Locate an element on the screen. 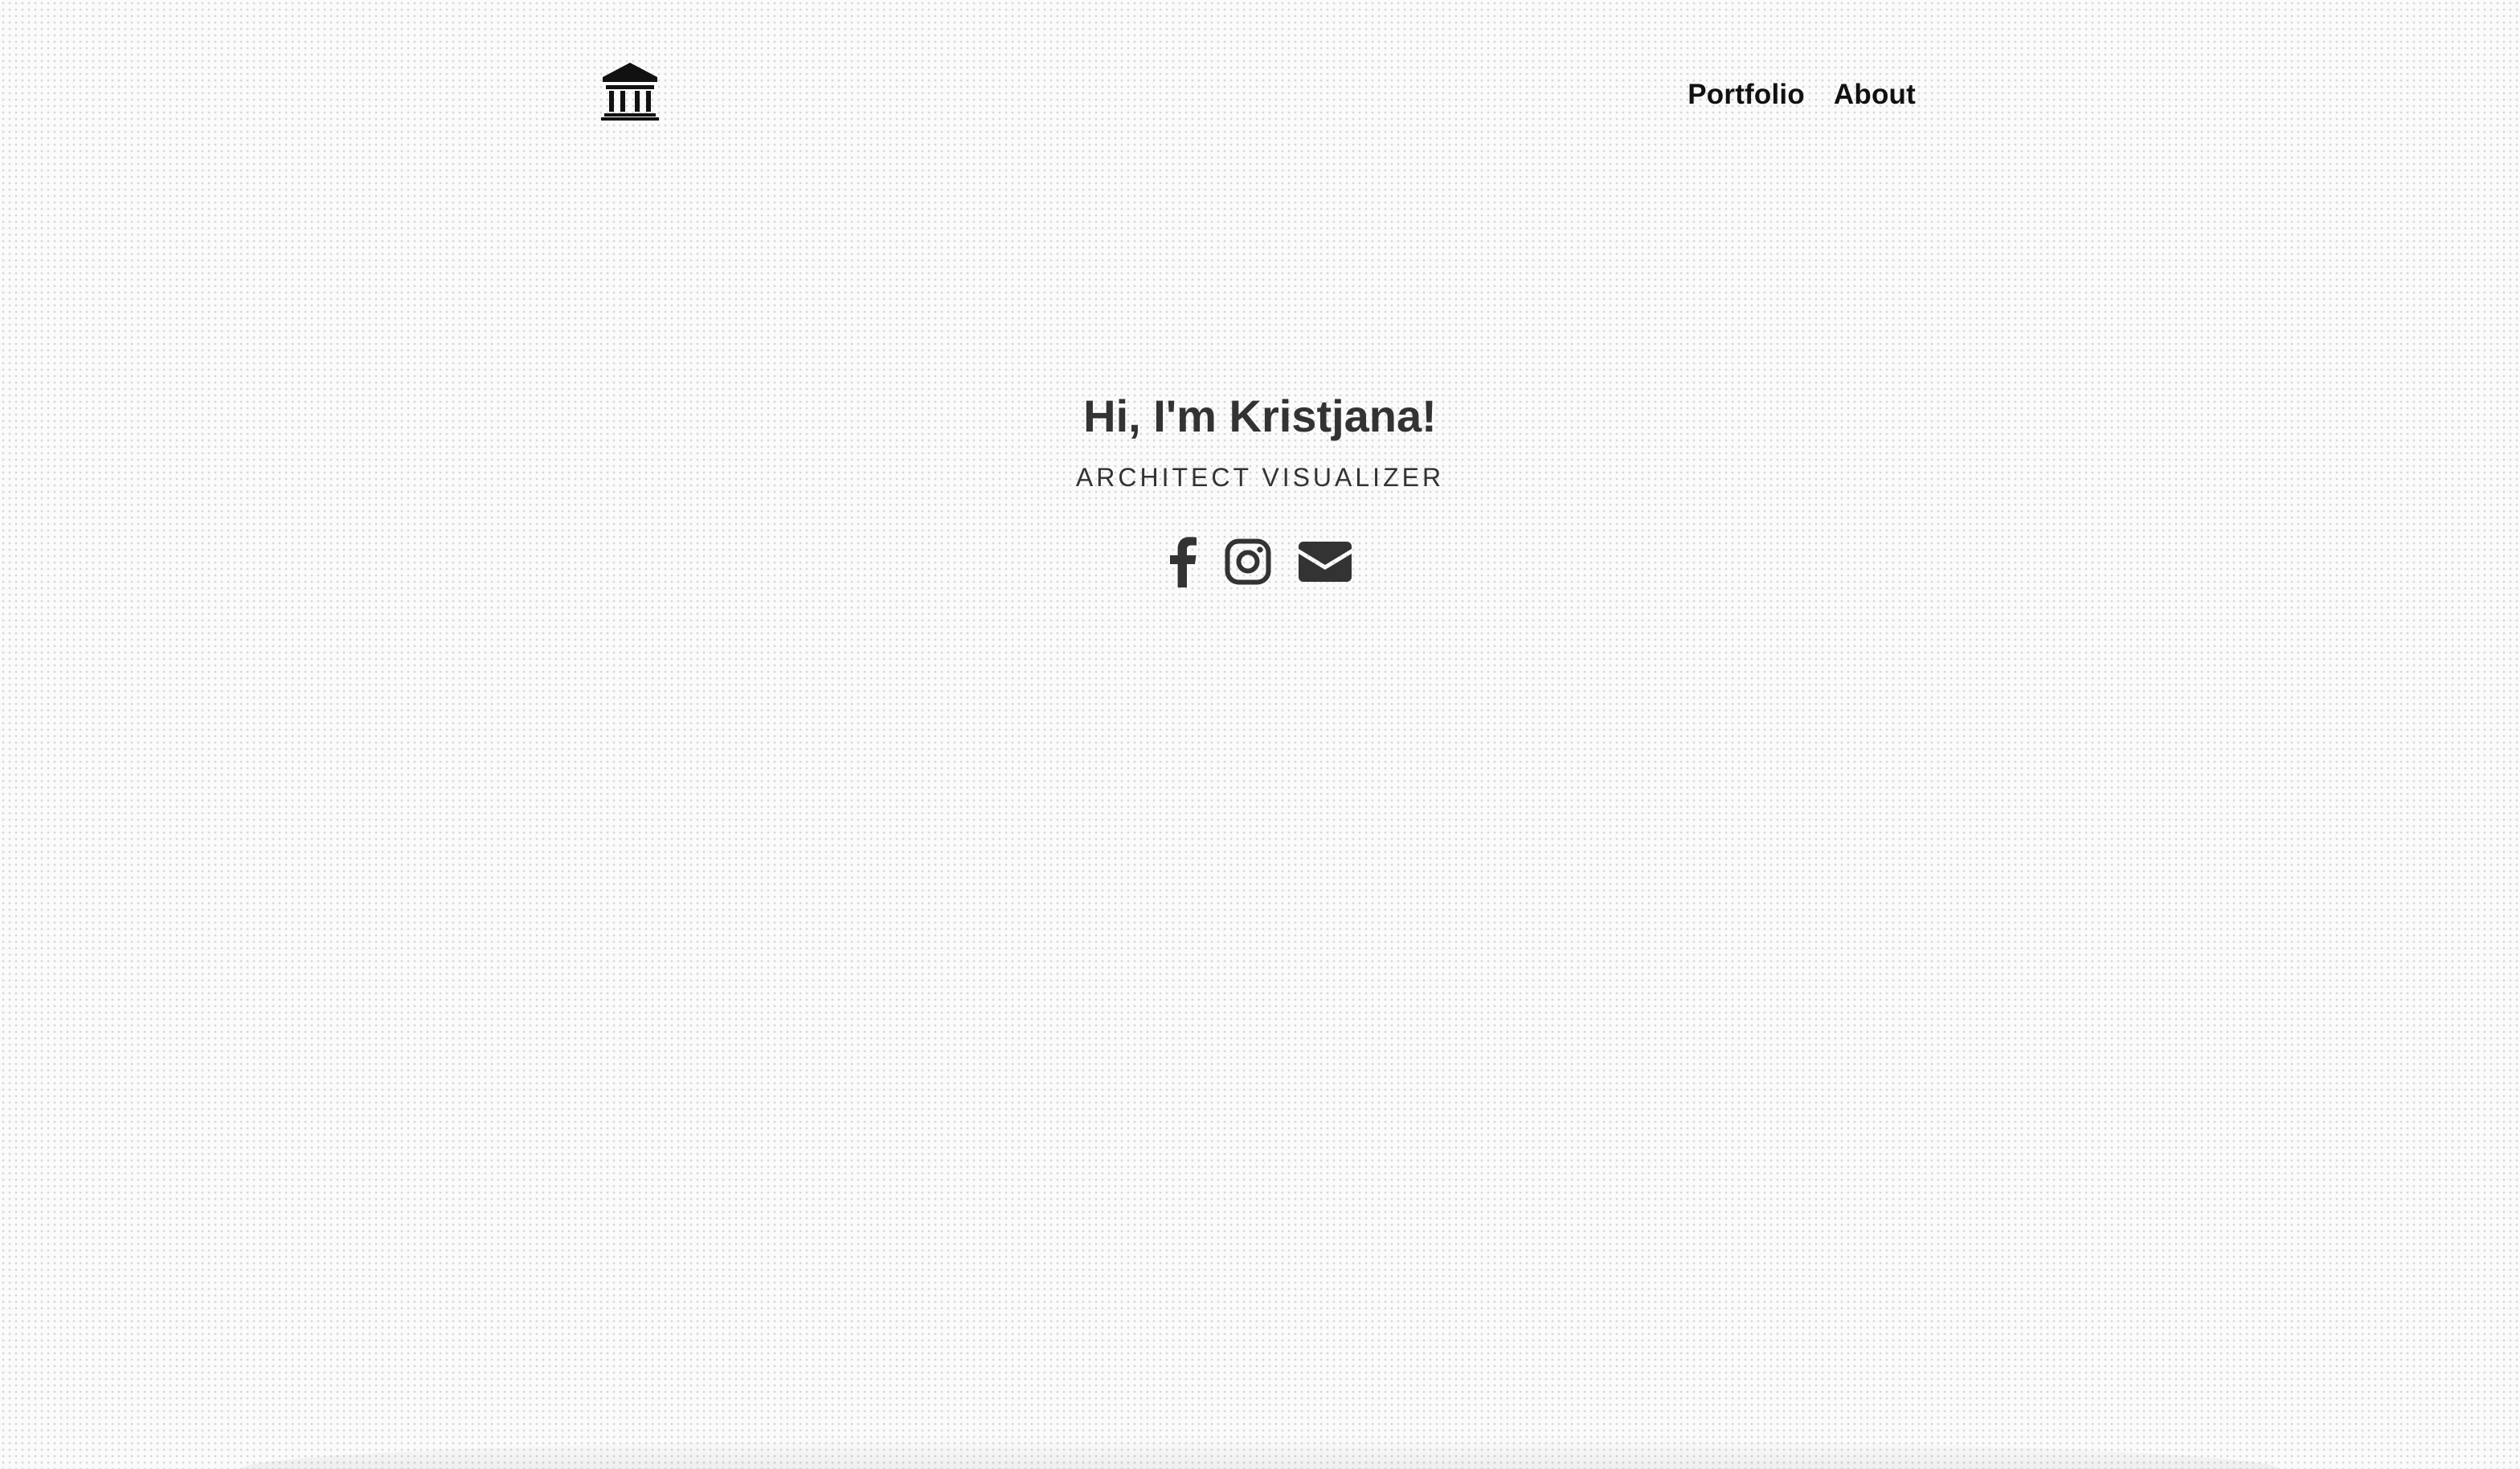 This screenshot has width=2520, height=1469. facebook-link is located at coordinates (1183, 561).